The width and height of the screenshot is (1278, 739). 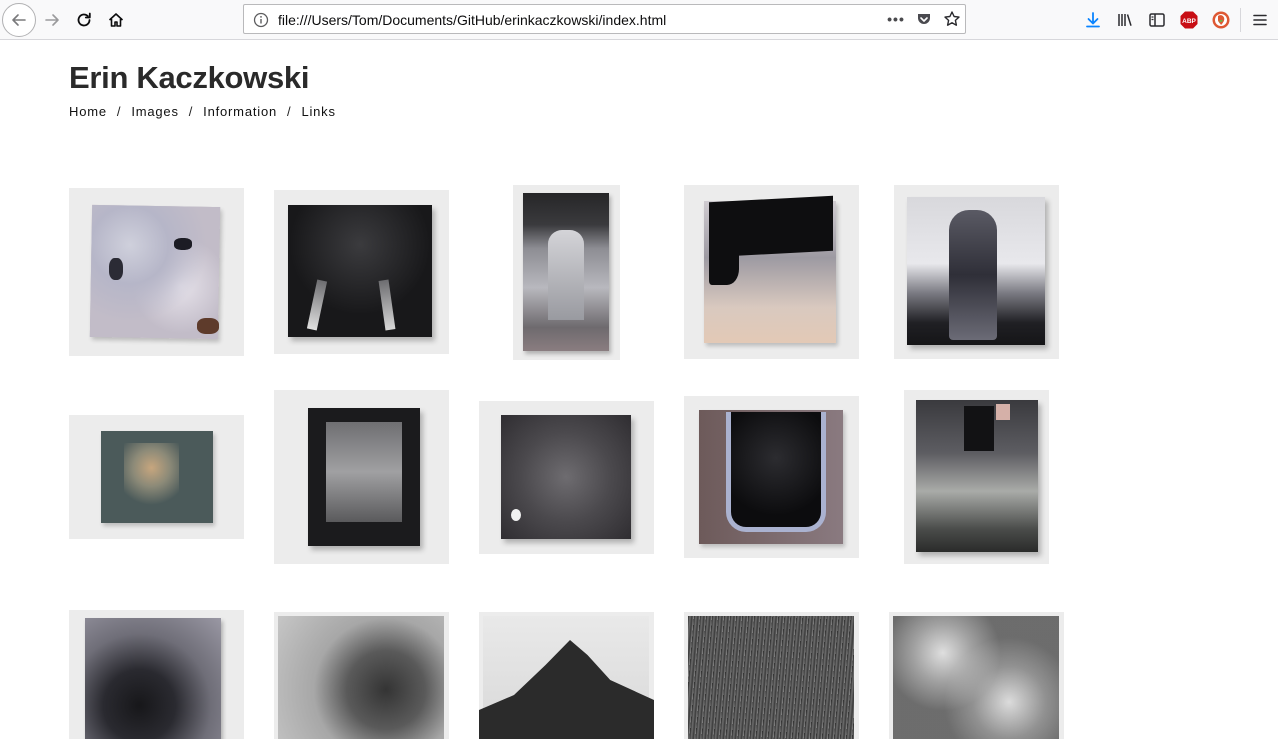 I want to click on reload-button, so click(x=84, y=20).